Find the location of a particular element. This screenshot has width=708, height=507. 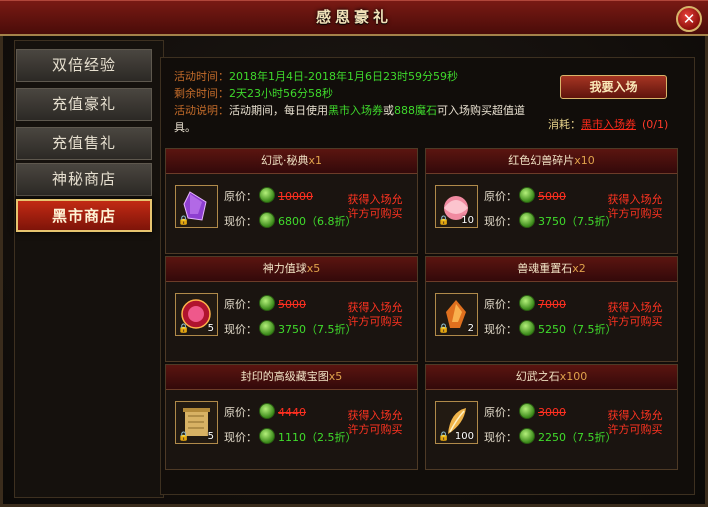

item-title: 幻武之石x100 is located at coordinates (551, 377).